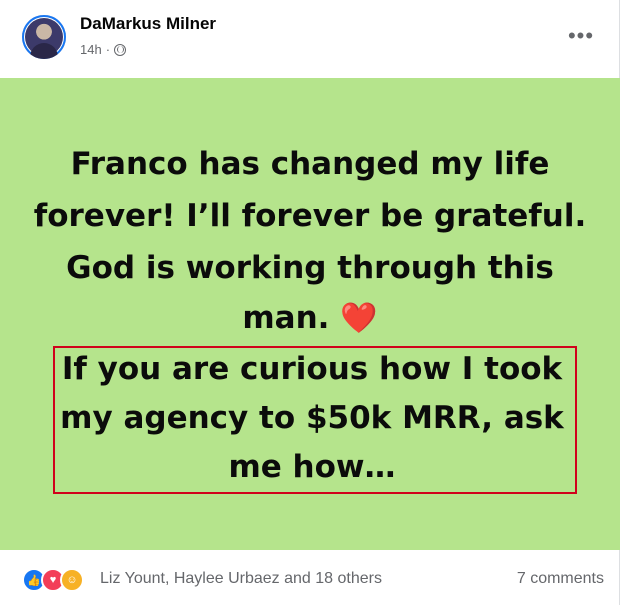 This screenshot has width=622, height=605. Describe the element at coordinates (44, 51) in the screenshot. I see `avatar-figure` at that location.